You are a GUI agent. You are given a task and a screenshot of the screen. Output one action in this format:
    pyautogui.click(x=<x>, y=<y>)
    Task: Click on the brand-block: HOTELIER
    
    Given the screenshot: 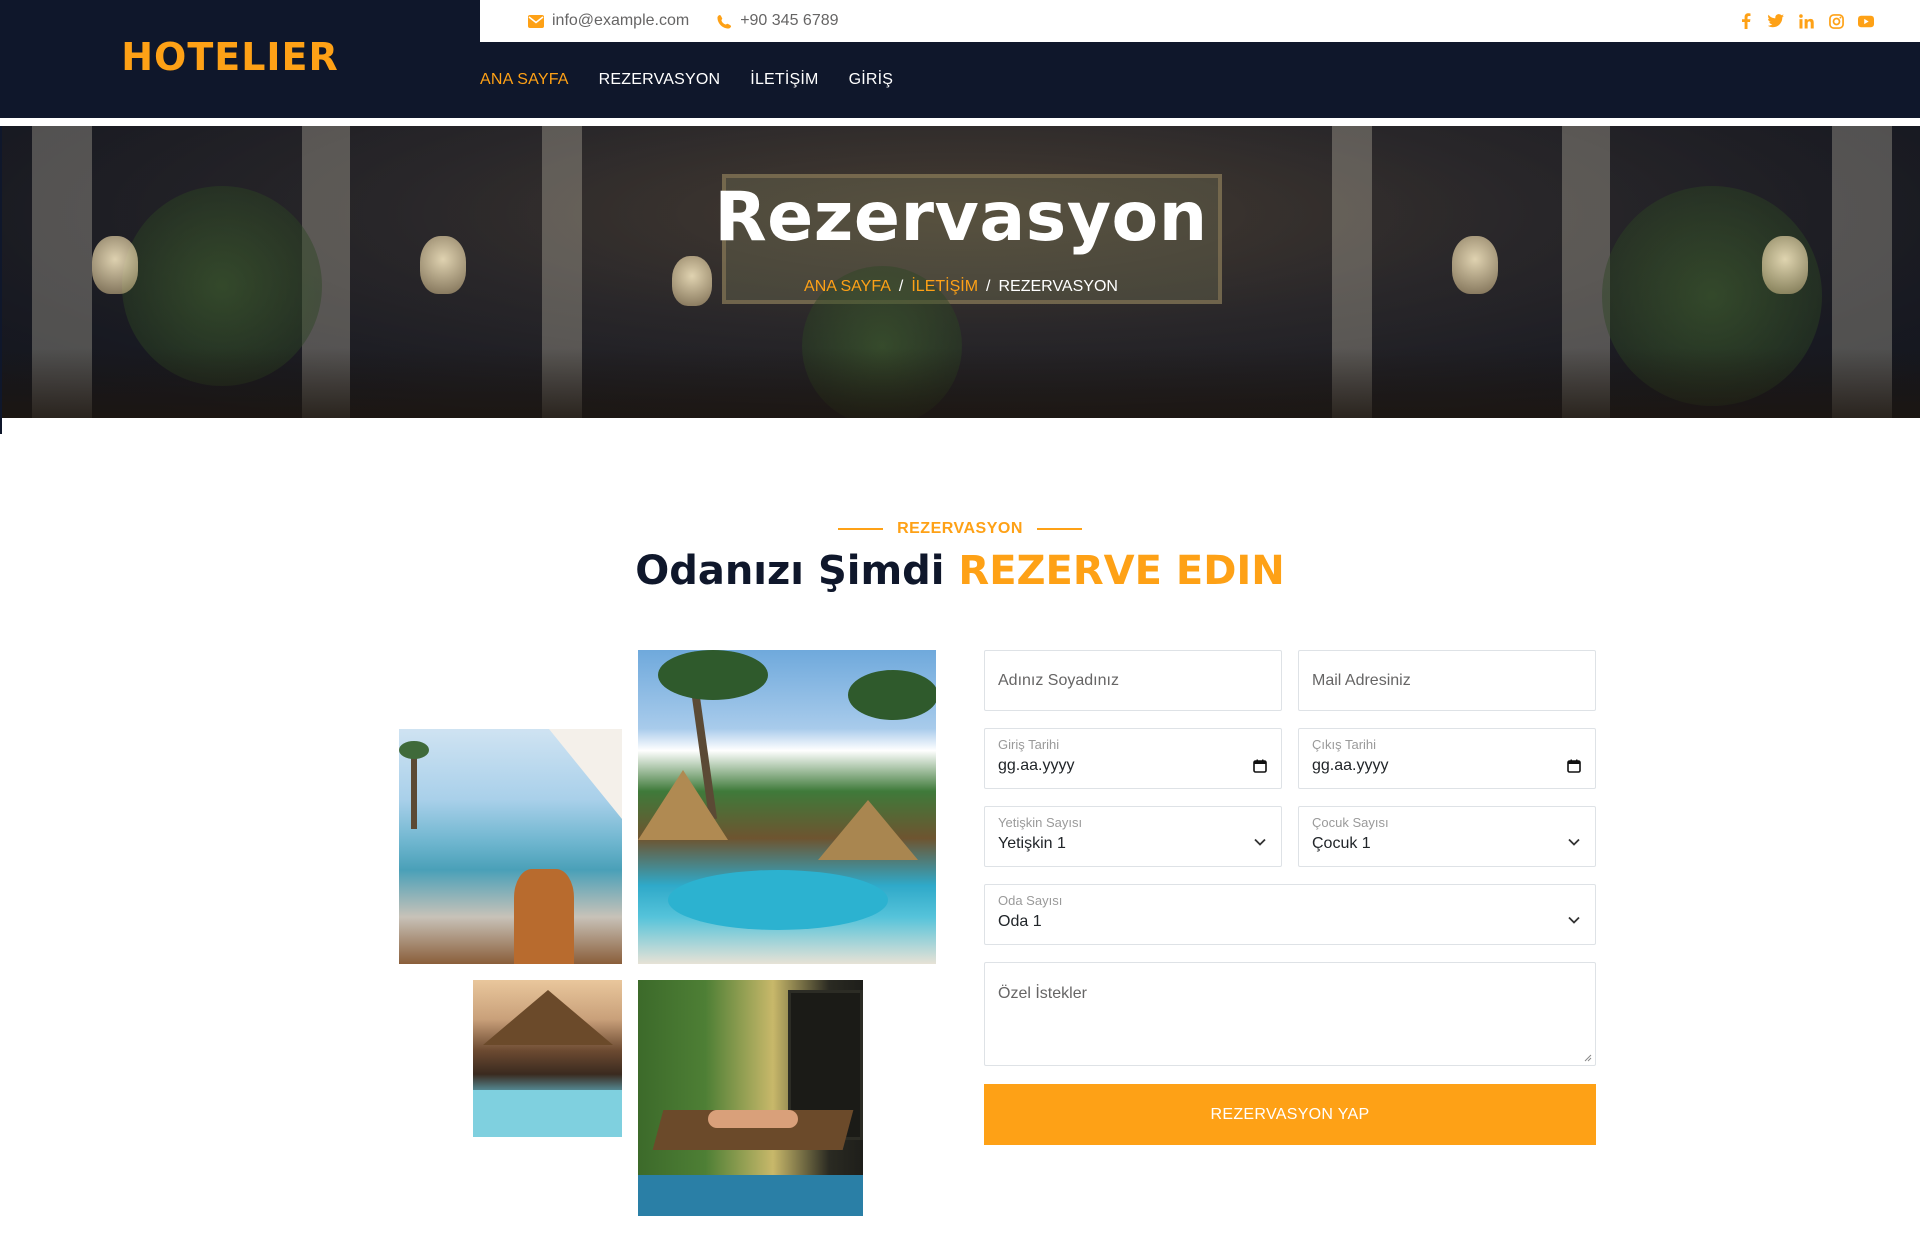 What is the action you would take?
    pyautogui.click(x=240, y=59)
    